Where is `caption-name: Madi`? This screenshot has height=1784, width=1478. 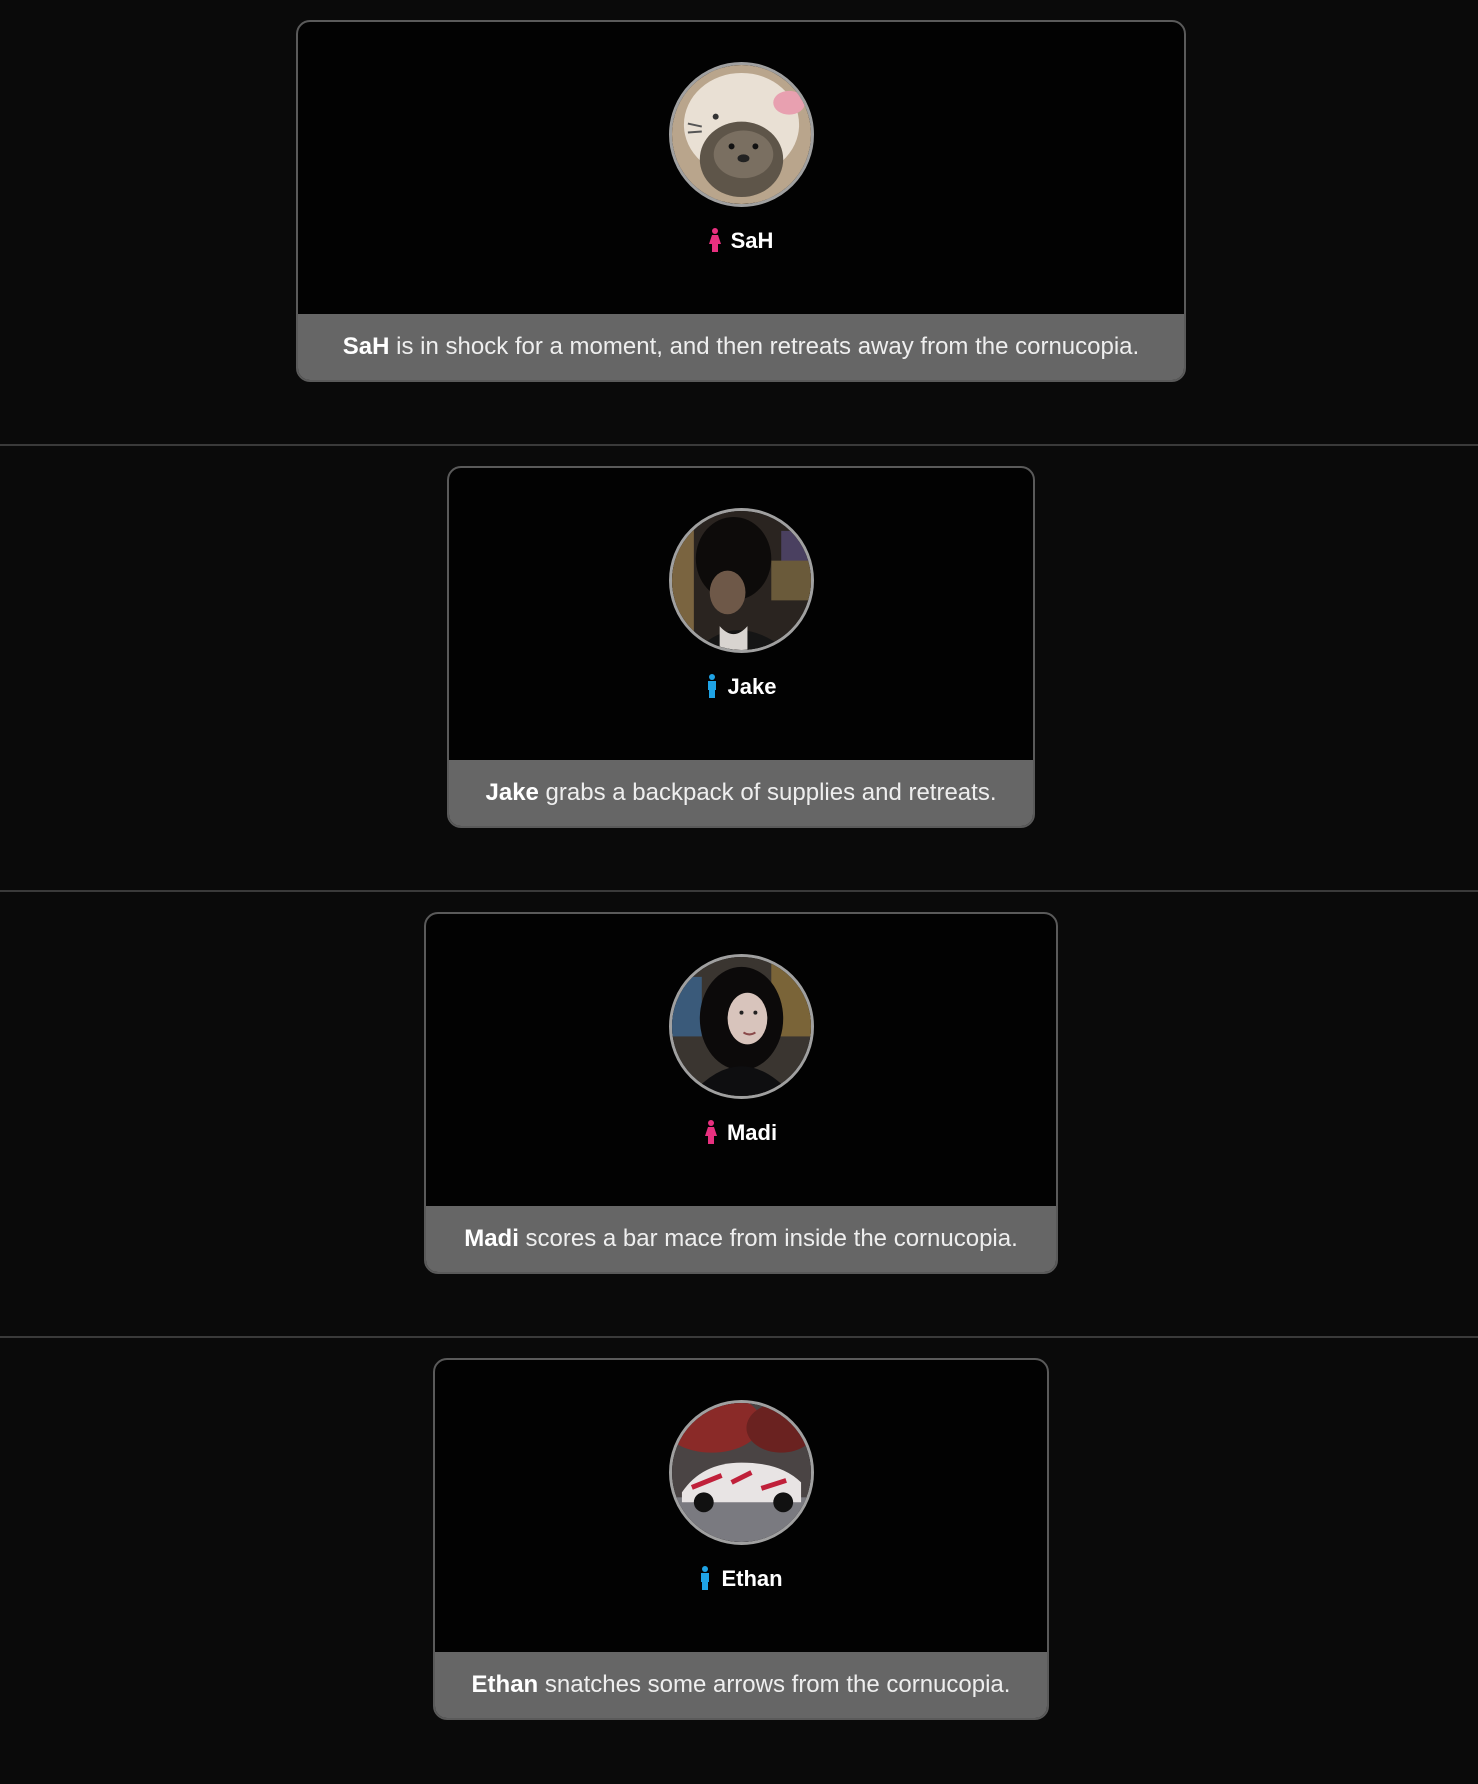
caption-name: Madi is located at coordinates (491, 1238).